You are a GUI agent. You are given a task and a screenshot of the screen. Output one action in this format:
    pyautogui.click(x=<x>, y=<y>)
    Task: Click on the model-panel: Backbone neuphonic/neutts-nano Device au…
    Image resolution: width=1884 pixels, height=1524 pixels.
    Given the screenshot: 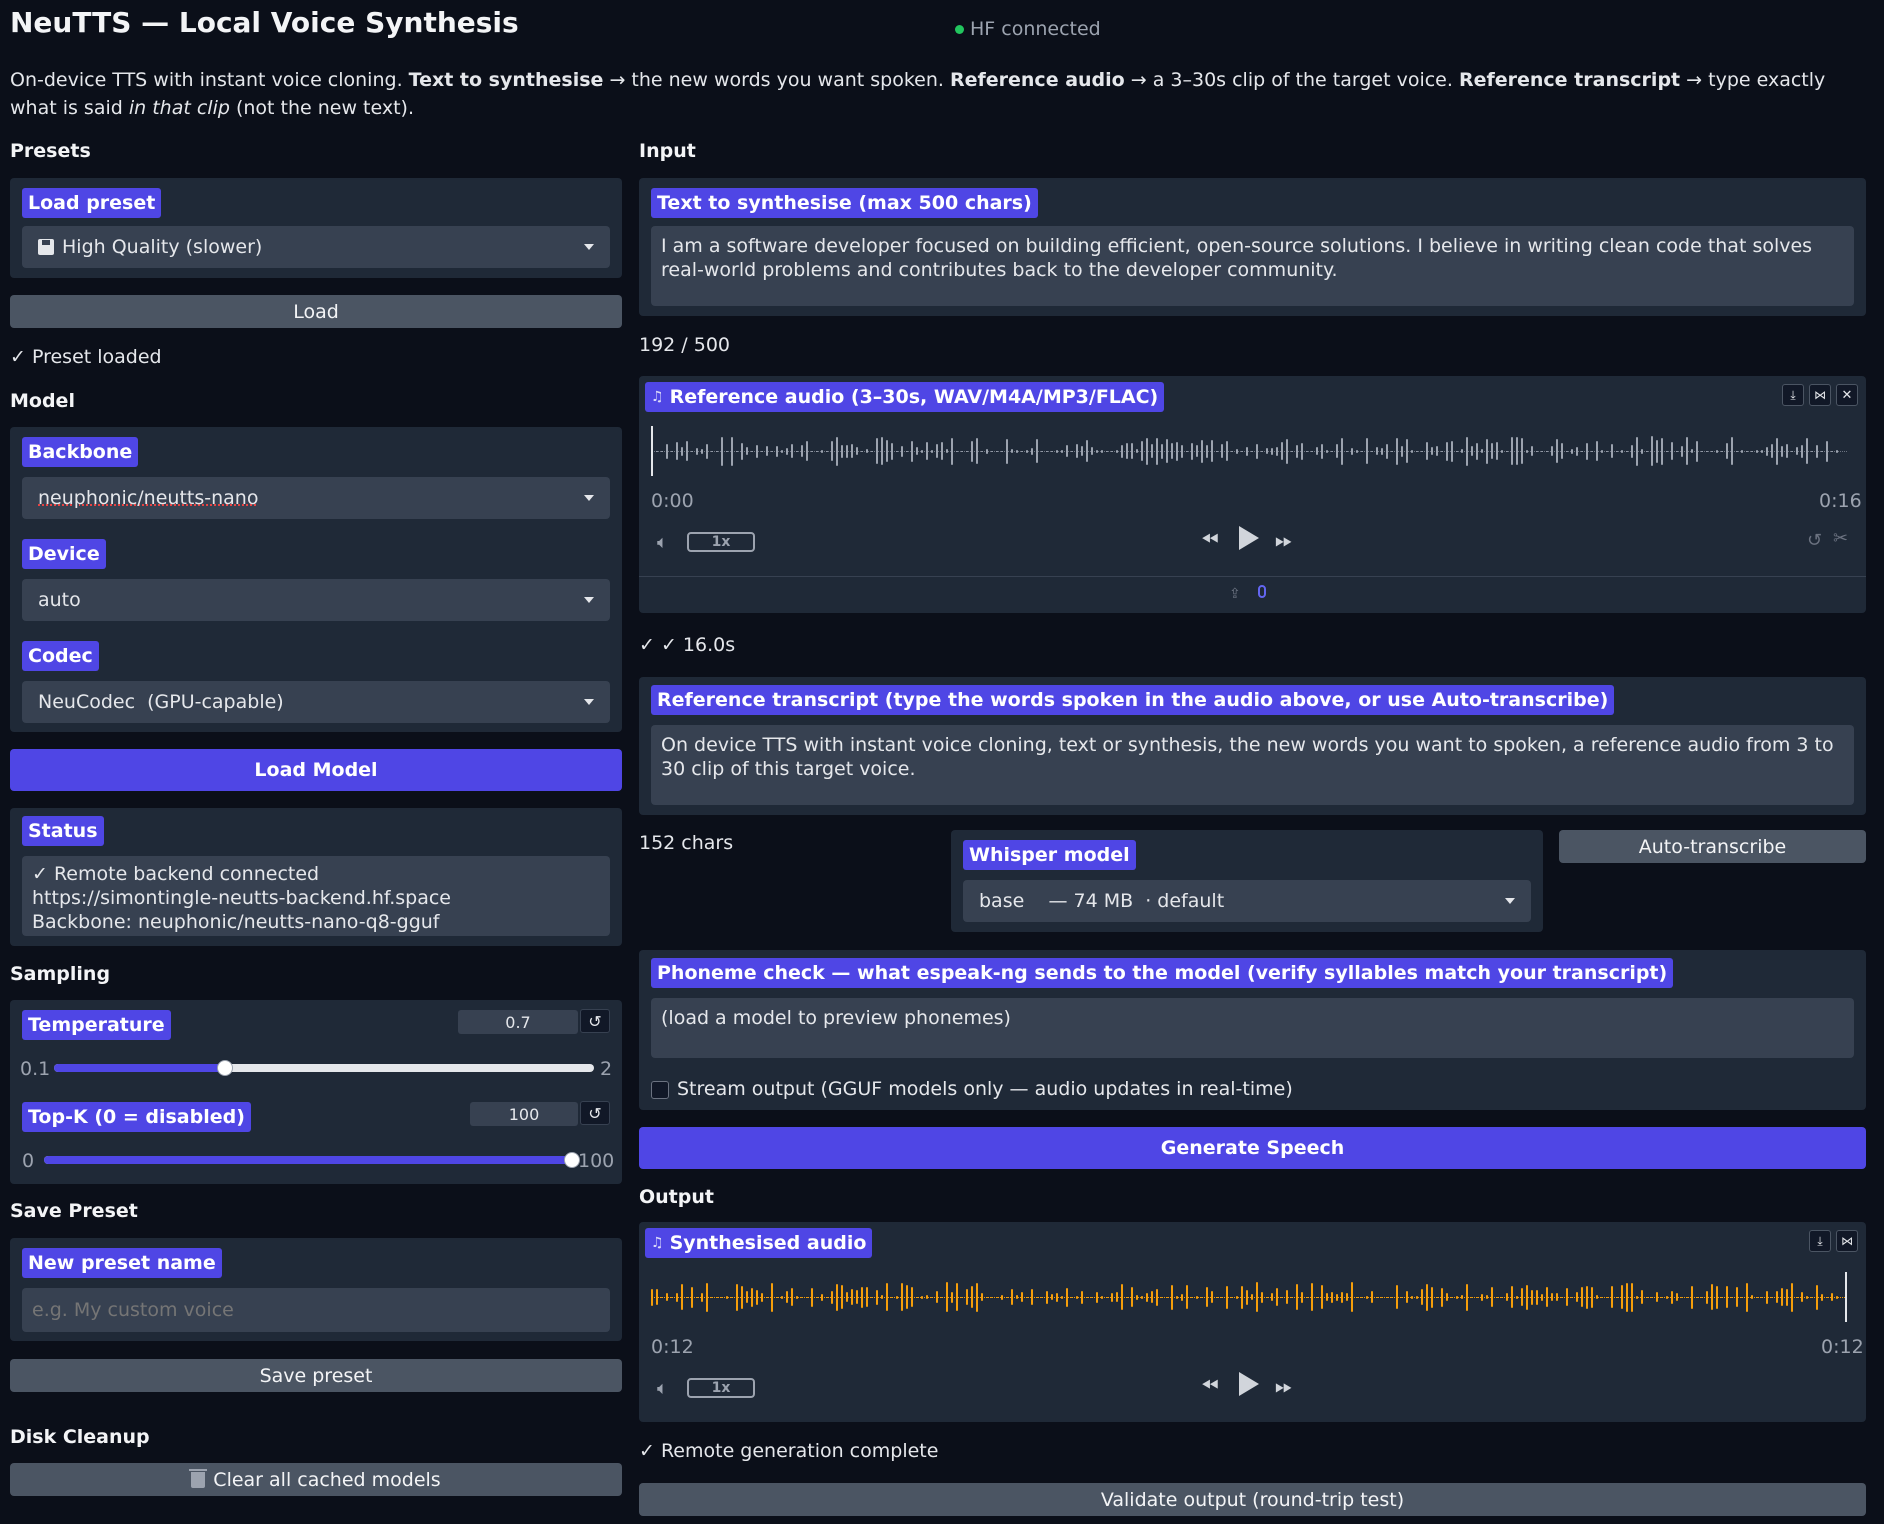 What is the action you would take?
    pyautogui.click(x=316, y=579)
    